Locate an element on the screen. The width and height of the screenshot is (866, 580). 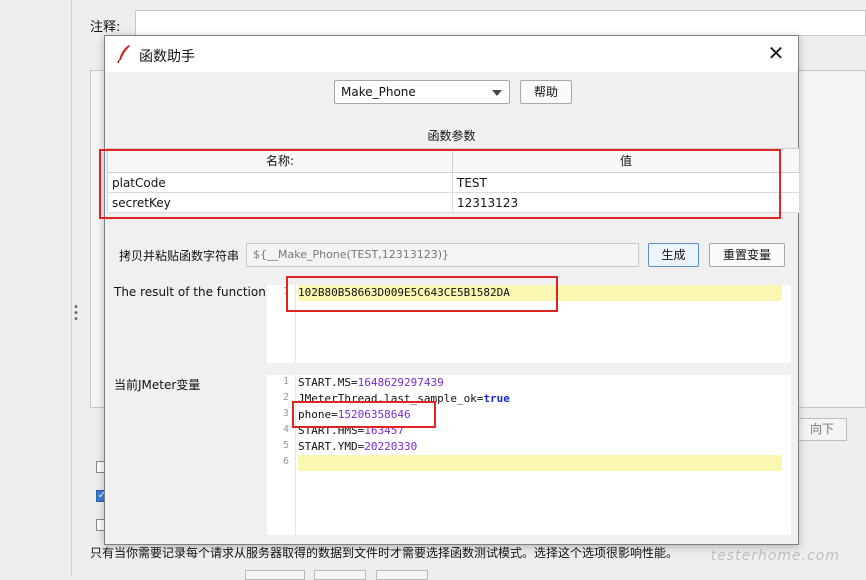
annotation-box-params is located at coordinates (440, 184).